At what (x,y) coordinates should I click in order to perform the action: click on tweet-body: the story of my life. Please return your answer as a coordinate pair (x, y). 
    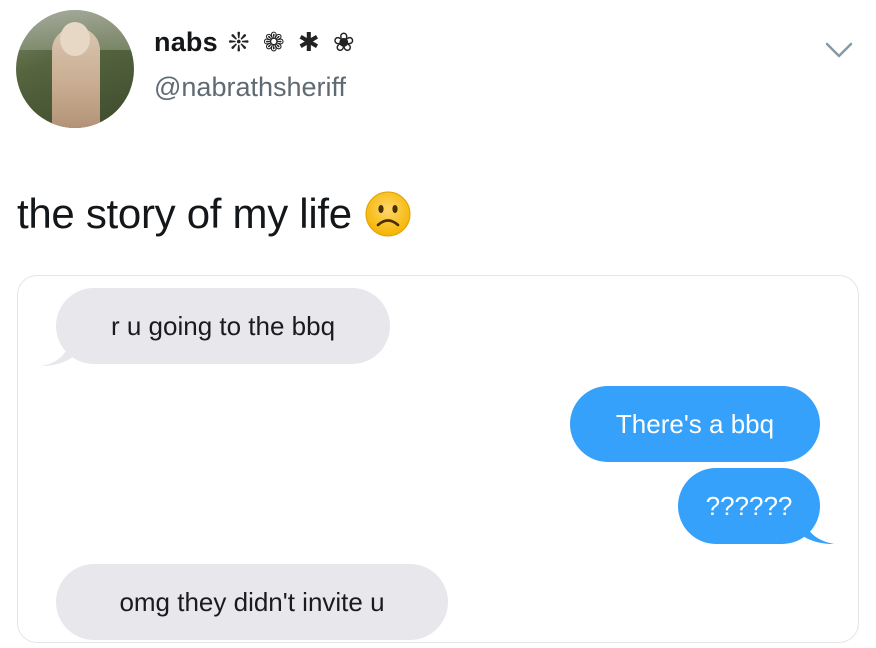
    Looking at the image, I should click on (184, 213).